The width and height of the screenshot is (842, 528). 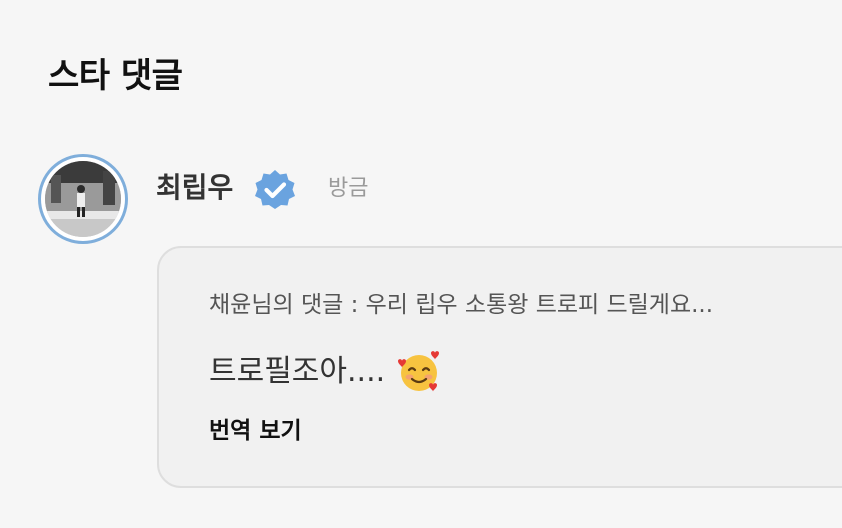 I want to click on verified-badge-icon, so click(x=275, y=189).